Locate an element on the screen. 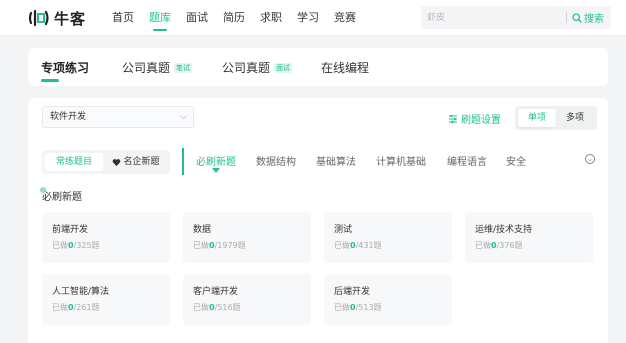  main-nav: 首页 题库 面试 简历 求职 学习 竞赛 is located at coordinates (241, 18).